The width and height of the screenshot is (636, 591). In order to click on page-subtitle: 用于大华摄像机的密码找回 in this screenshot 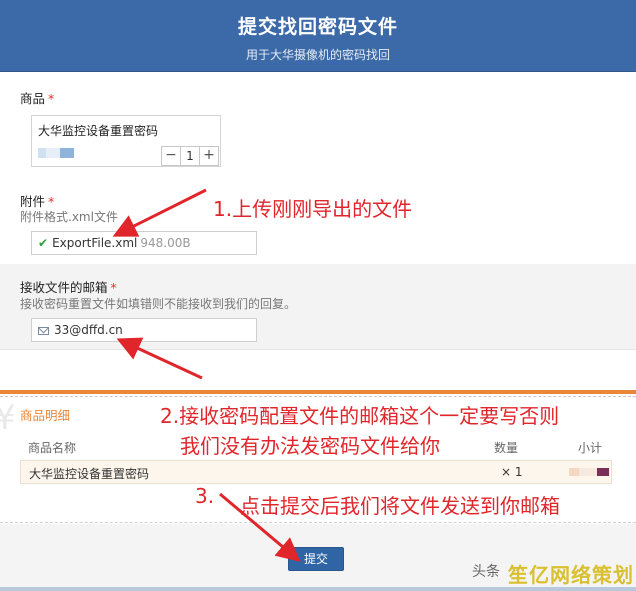, I will do `click(317, 55)`.